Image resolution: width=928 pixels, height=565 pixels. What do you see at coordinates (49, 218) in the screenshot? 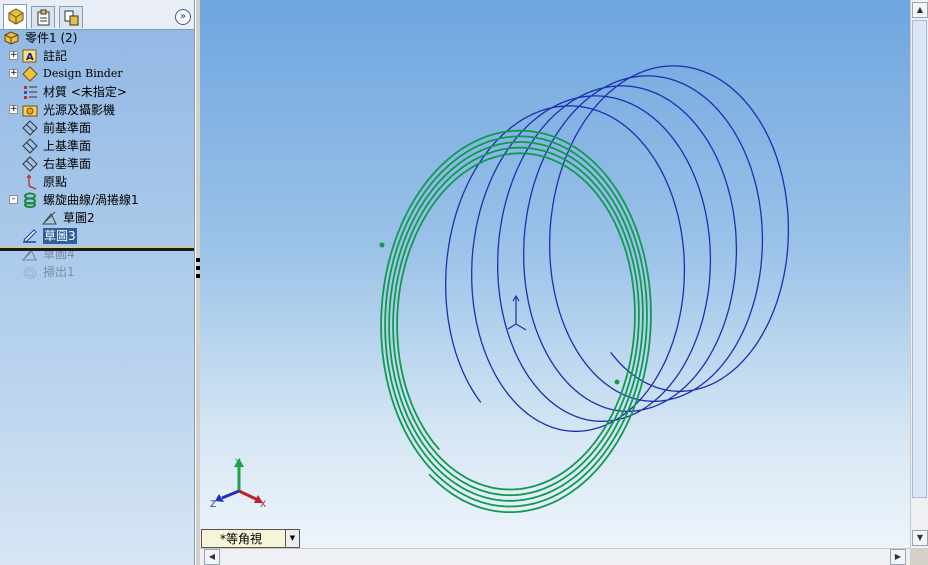
I see `sketch-icon` at bounding box center [49, 218].